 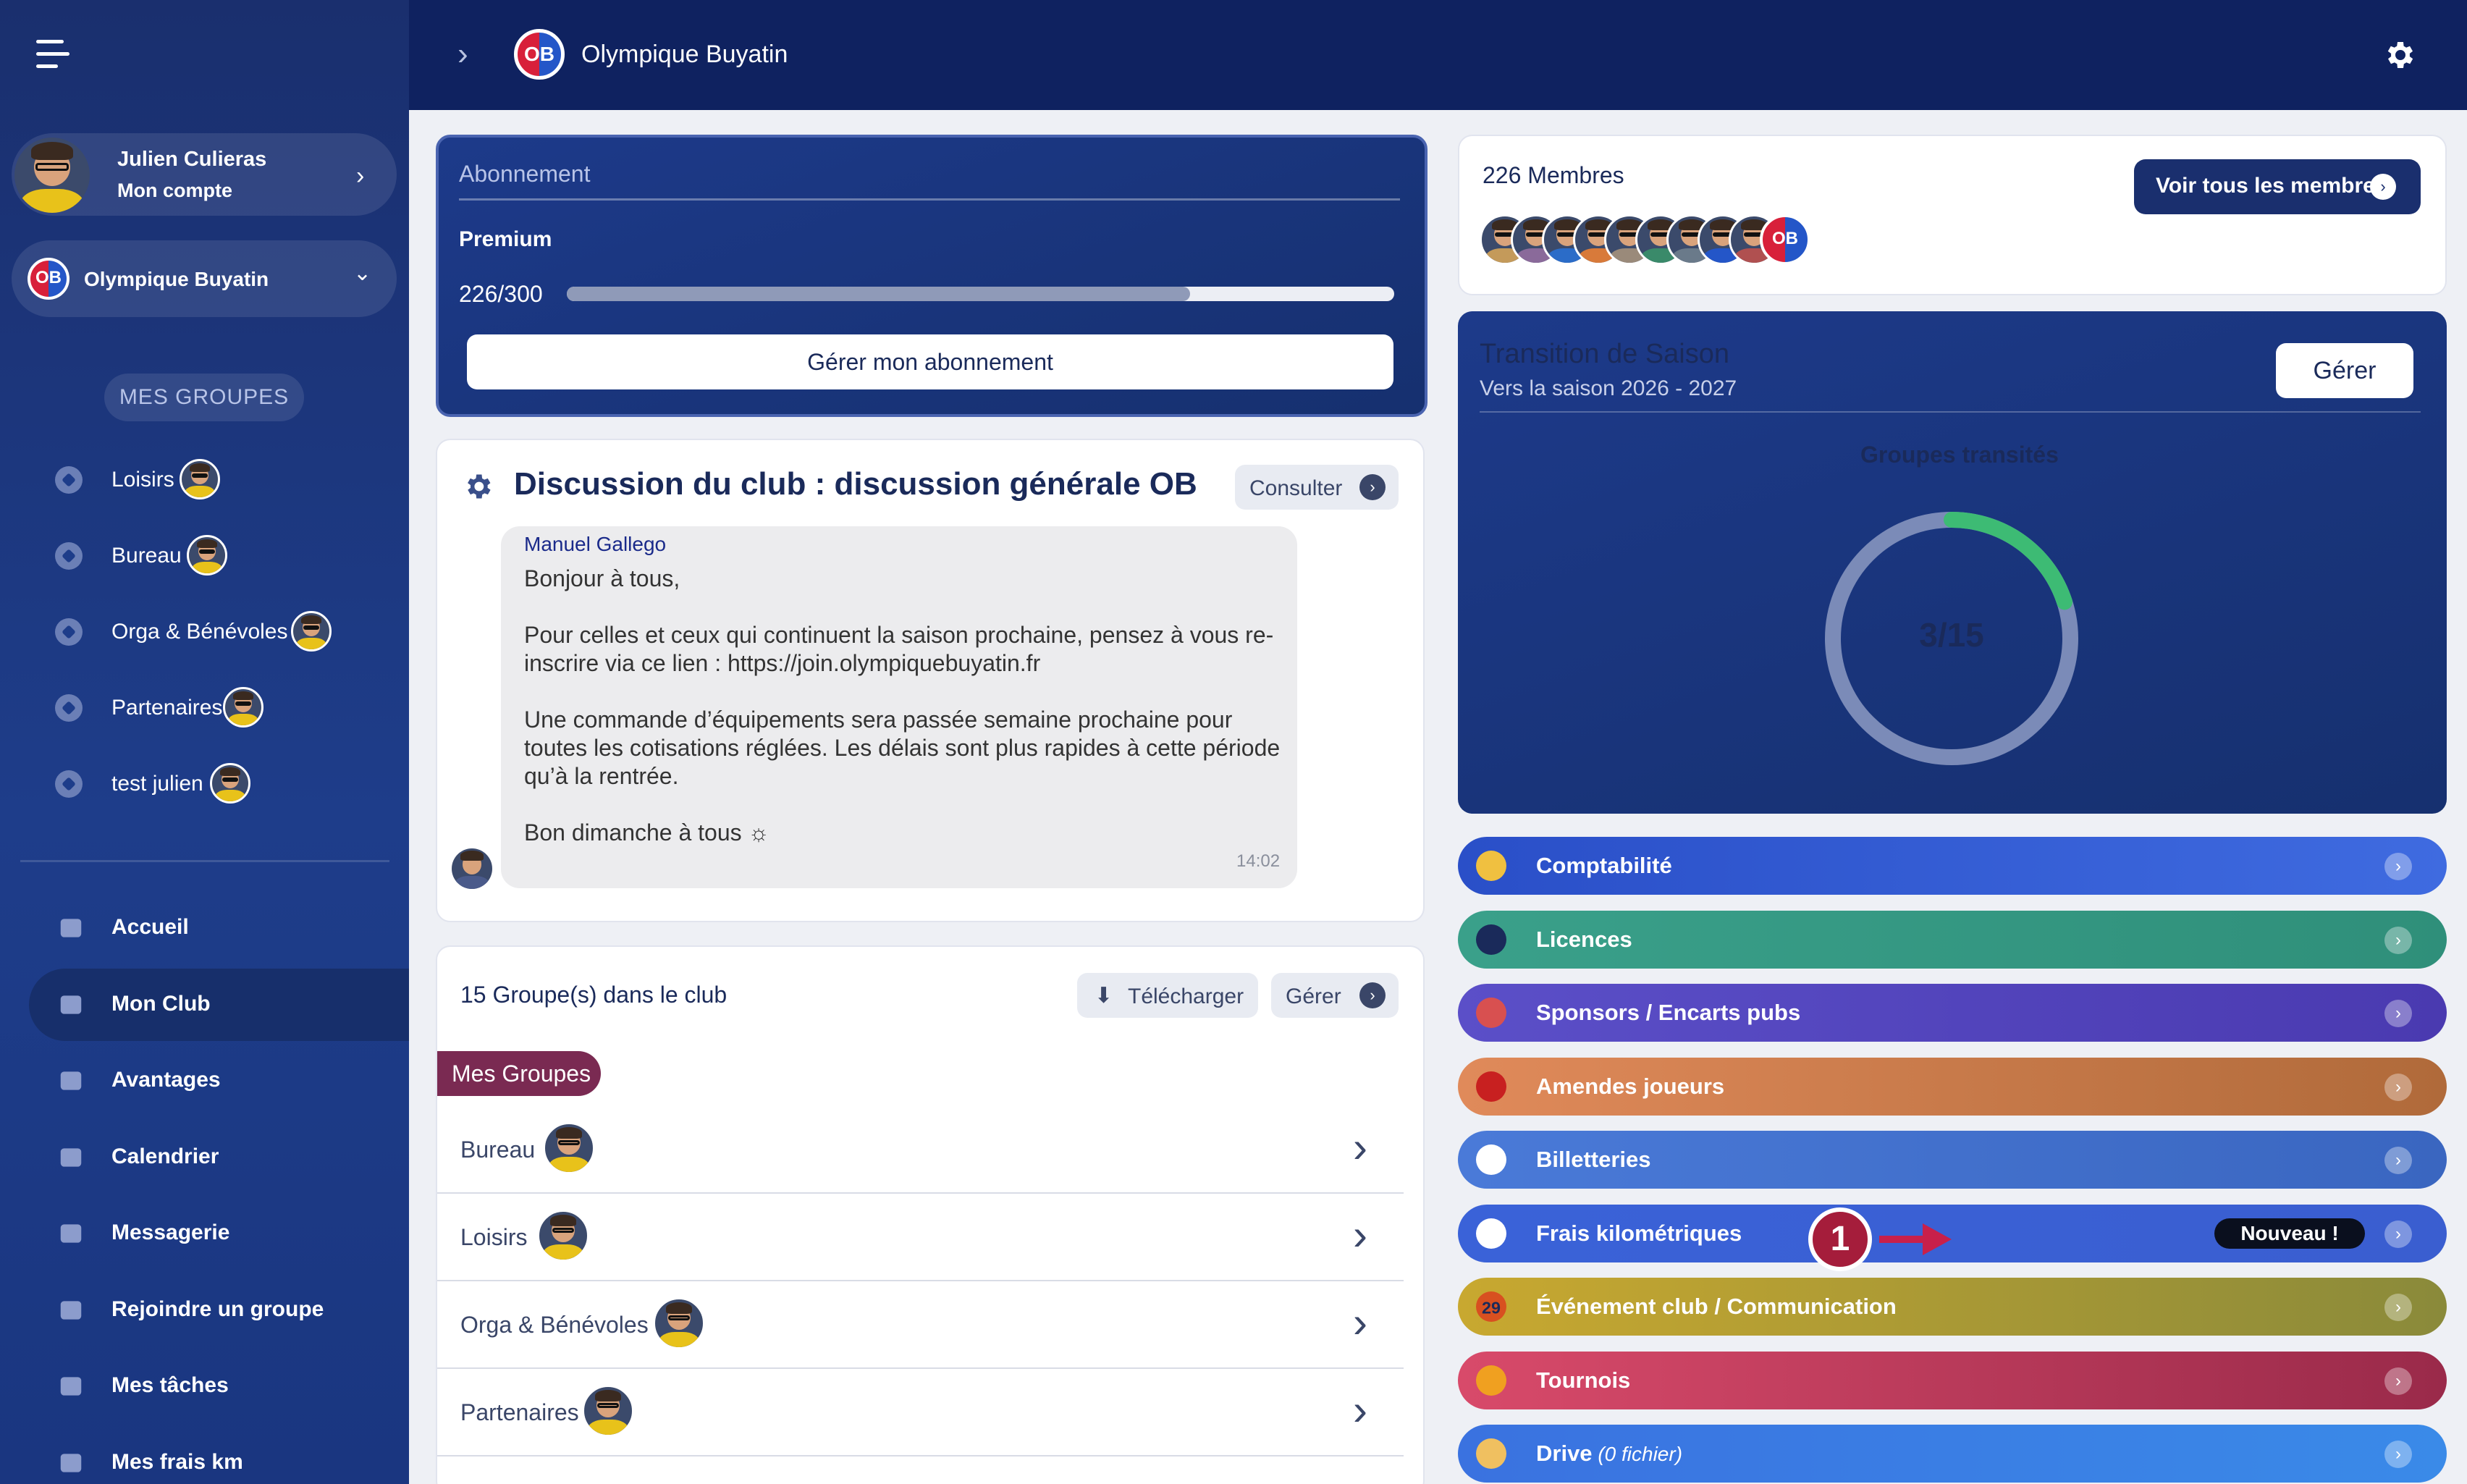 I want to click on download-icon: ⬇, so click(x=1104, y=996).